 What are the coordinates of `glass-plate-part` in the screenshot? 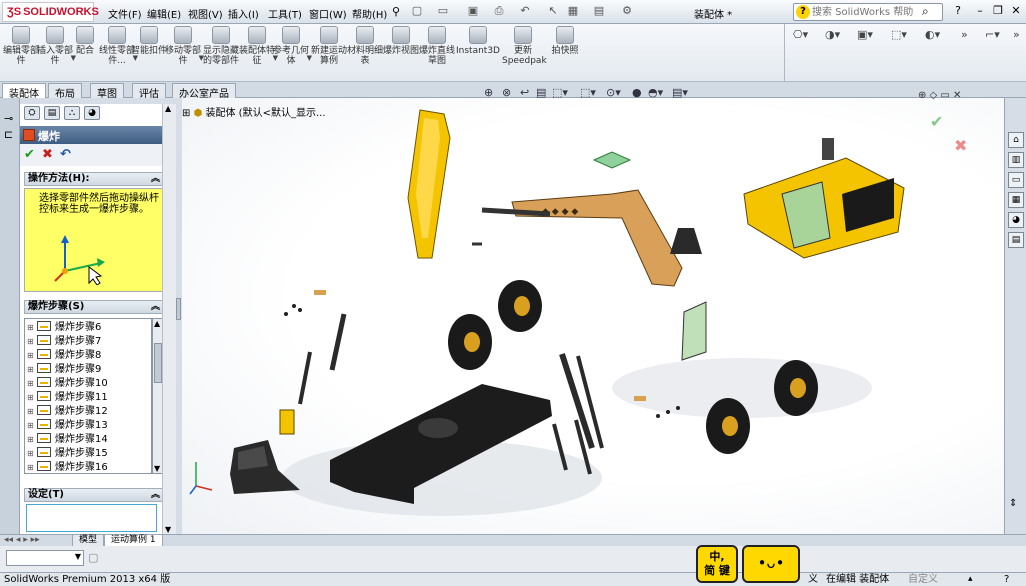 It's located at (612, 160).